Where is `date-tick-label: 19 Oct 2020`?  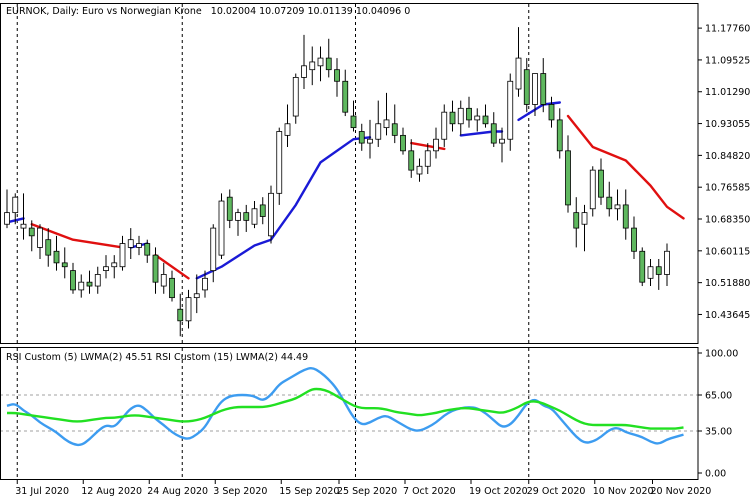 date-tick-label: 19 Oct 2020 is located at coordinates (498, 491).